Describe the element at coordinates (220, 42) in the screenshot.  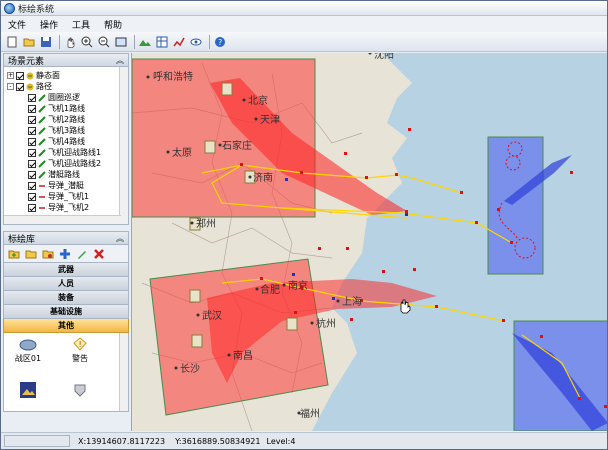
I see `help-icon: ?` at that location.